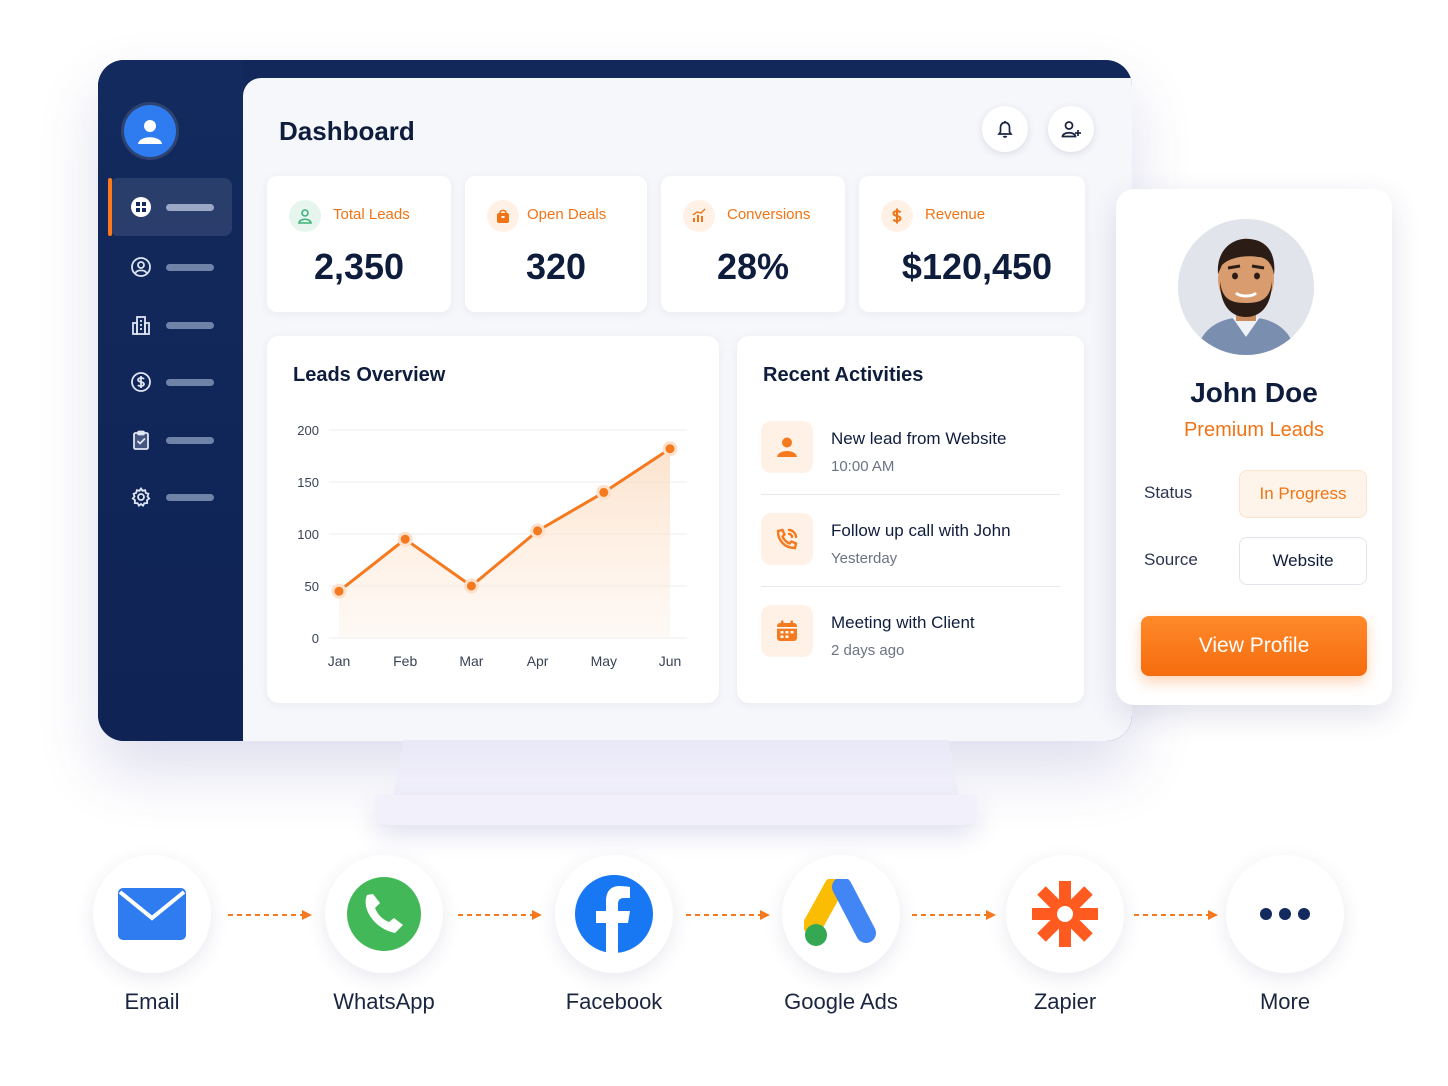 The image size is (1448, 1086). I want to click on bar-chart-icon, so click(699, 216).